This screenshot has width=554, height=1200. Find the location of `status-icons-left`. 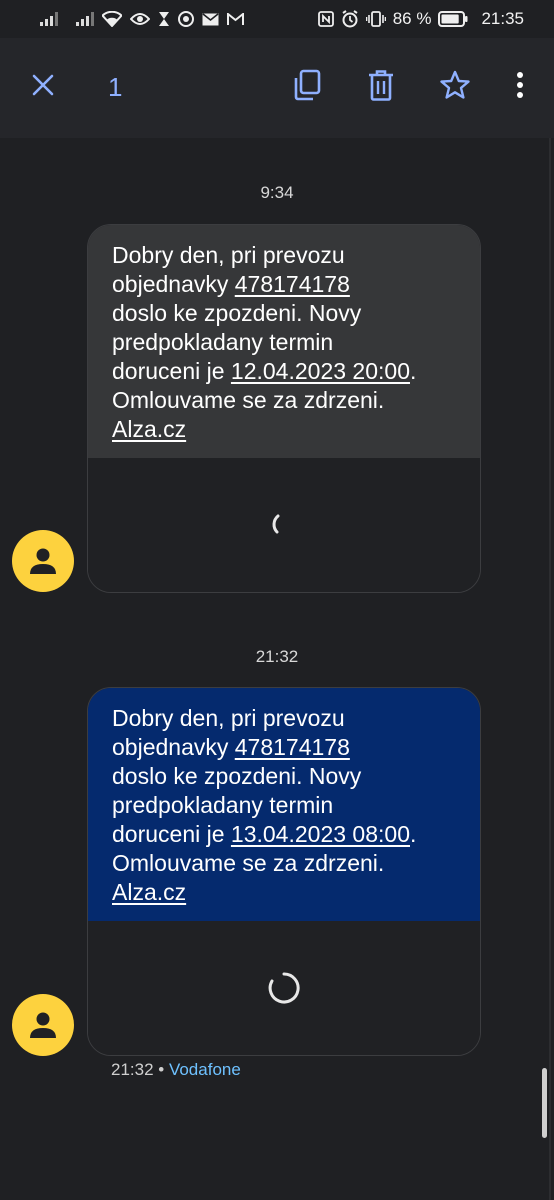

status-icons-left is located at coordinates (142, 19).